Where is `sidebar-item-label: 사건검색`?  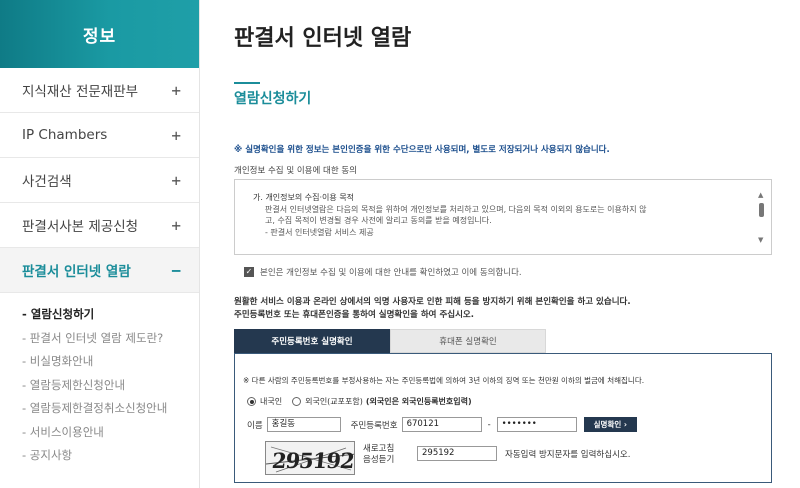
sidebar-item-label: 사건검색 is located at coordinates (47, 182).